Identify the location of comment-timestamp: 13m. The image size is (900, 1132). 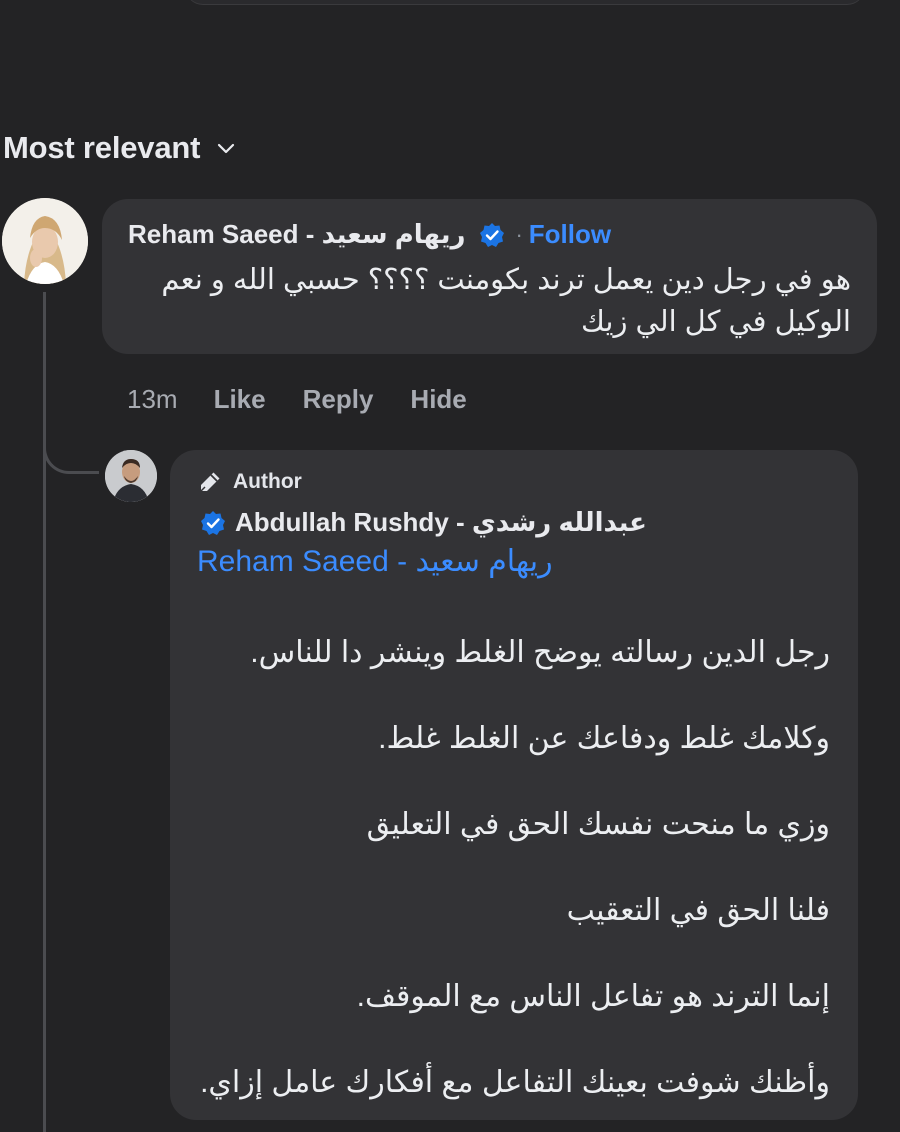
(152, 399).